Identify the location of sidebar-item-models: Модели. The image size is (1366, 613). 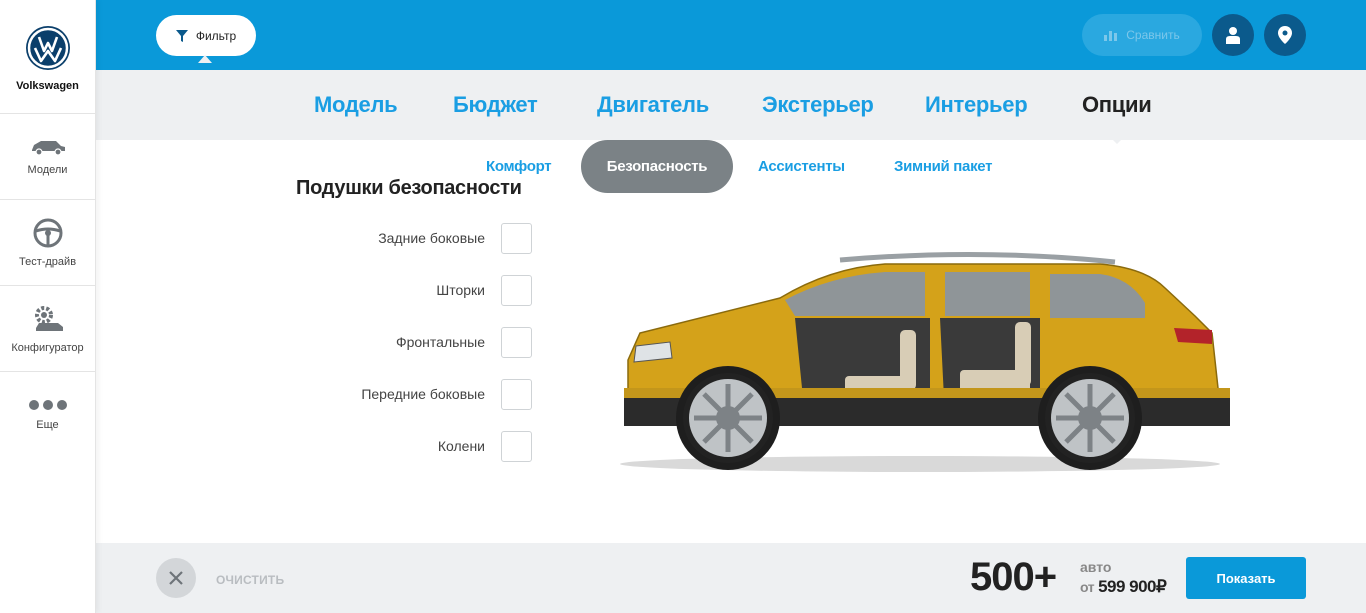
(47, 157).